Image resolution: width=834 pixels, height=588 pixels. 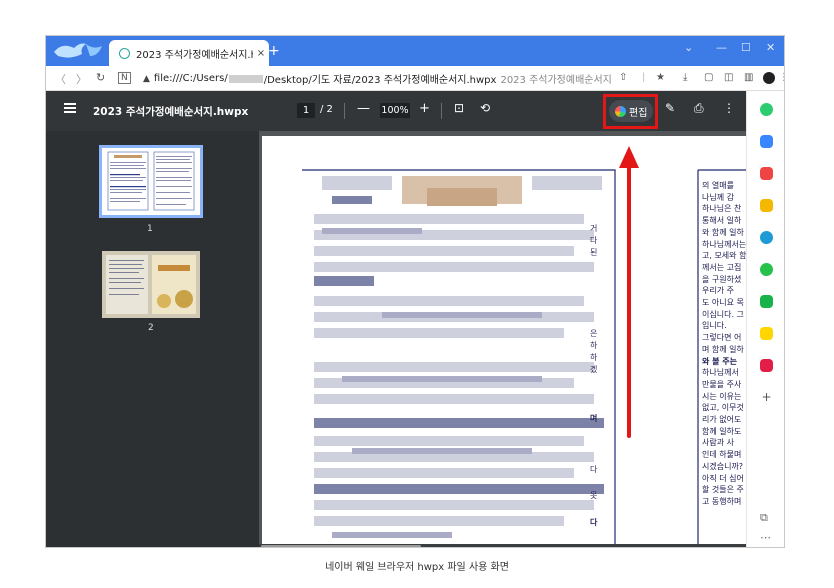 What do you see at coordinates (660, 77) in the screenshot?
I see `bookmark-icon: ★` at bounding box center [660, 77].